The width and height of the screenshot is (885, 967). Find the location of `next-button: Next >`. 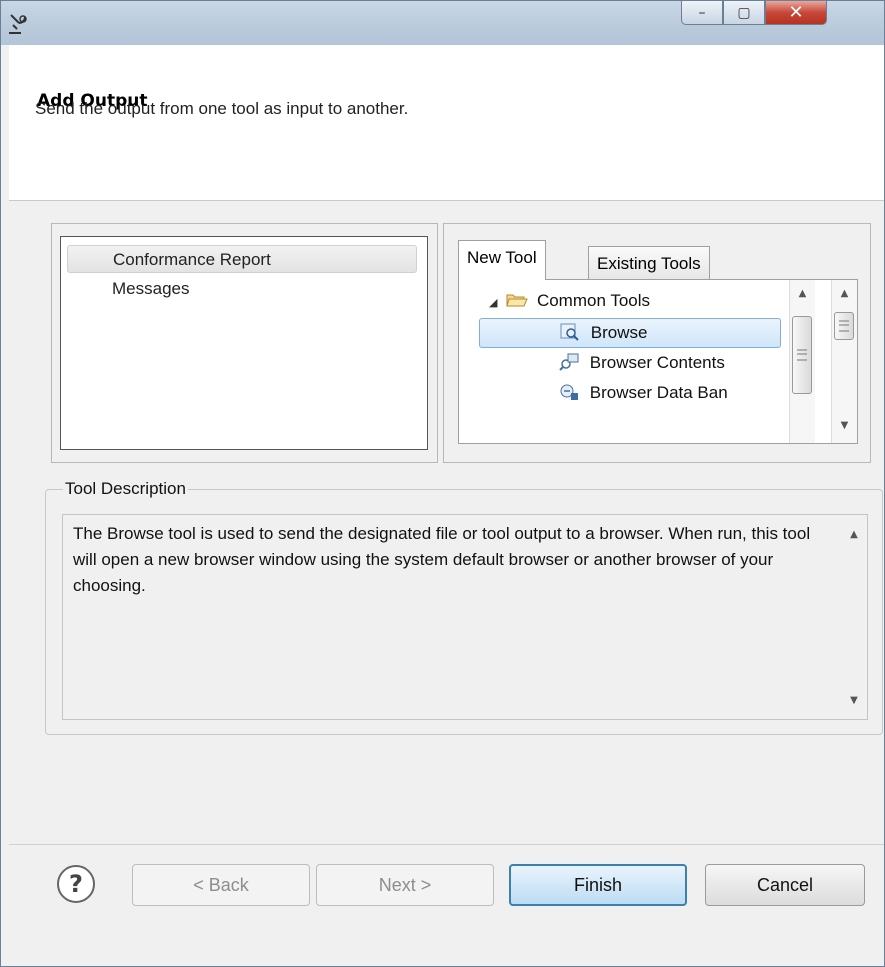

next-button: Next > is located at coordinates (405, 885).